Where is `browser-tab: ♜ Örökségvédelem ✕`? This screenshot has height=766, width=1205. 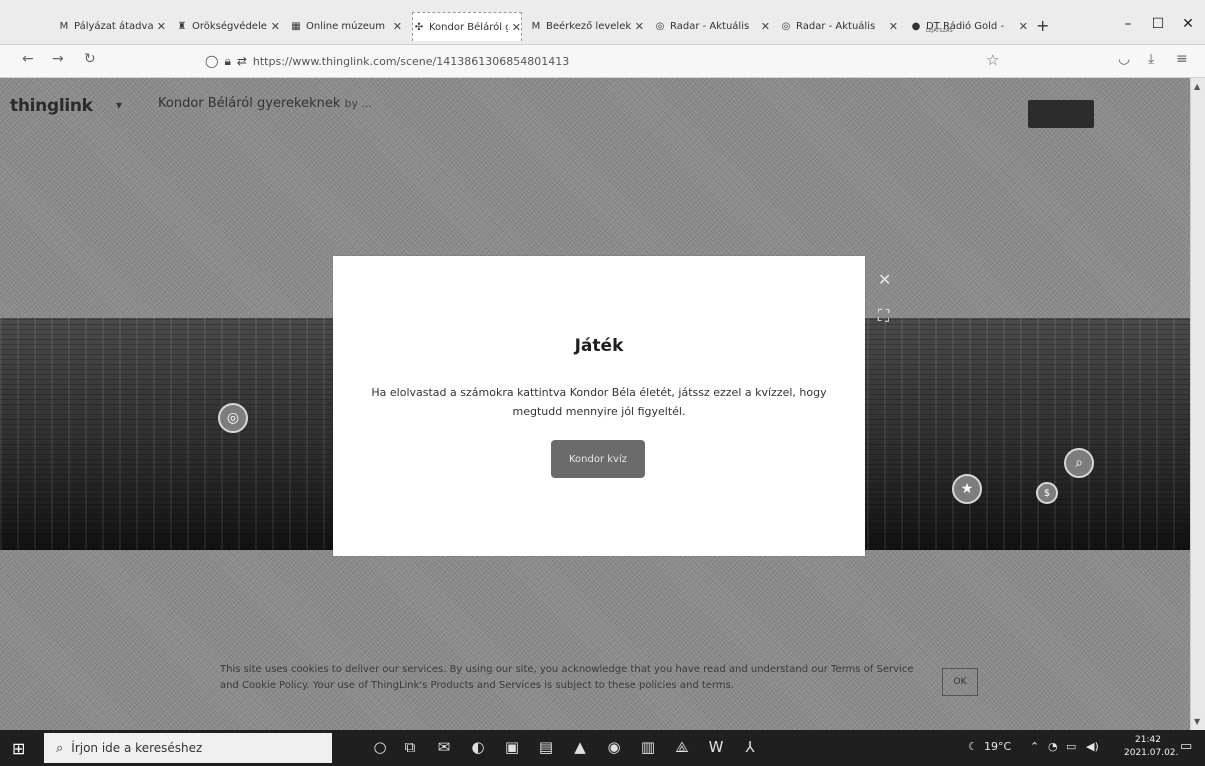 browser-tab: ♜ Örökségvédelem ✕ is located at coordinates (228, 26).